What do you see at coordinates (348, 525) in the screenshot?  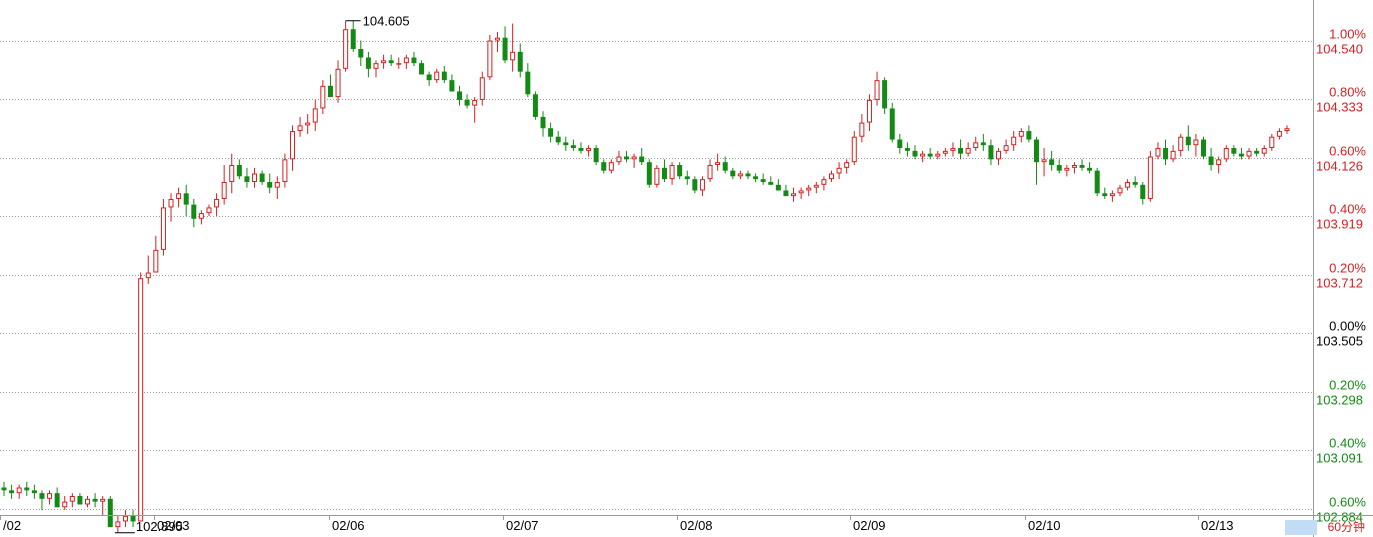 I see `date-tick-label: 02/06` at bounding box center [348, 525].